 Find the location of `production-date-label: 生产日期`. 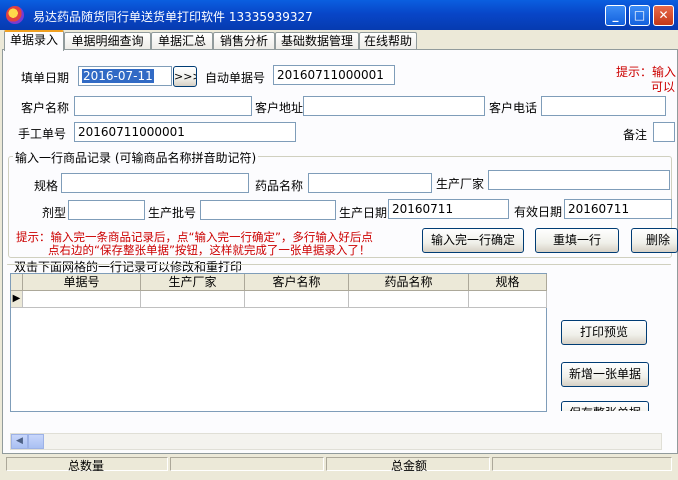

production-date-label: 生产日期 is located at coordinates (363, 213).